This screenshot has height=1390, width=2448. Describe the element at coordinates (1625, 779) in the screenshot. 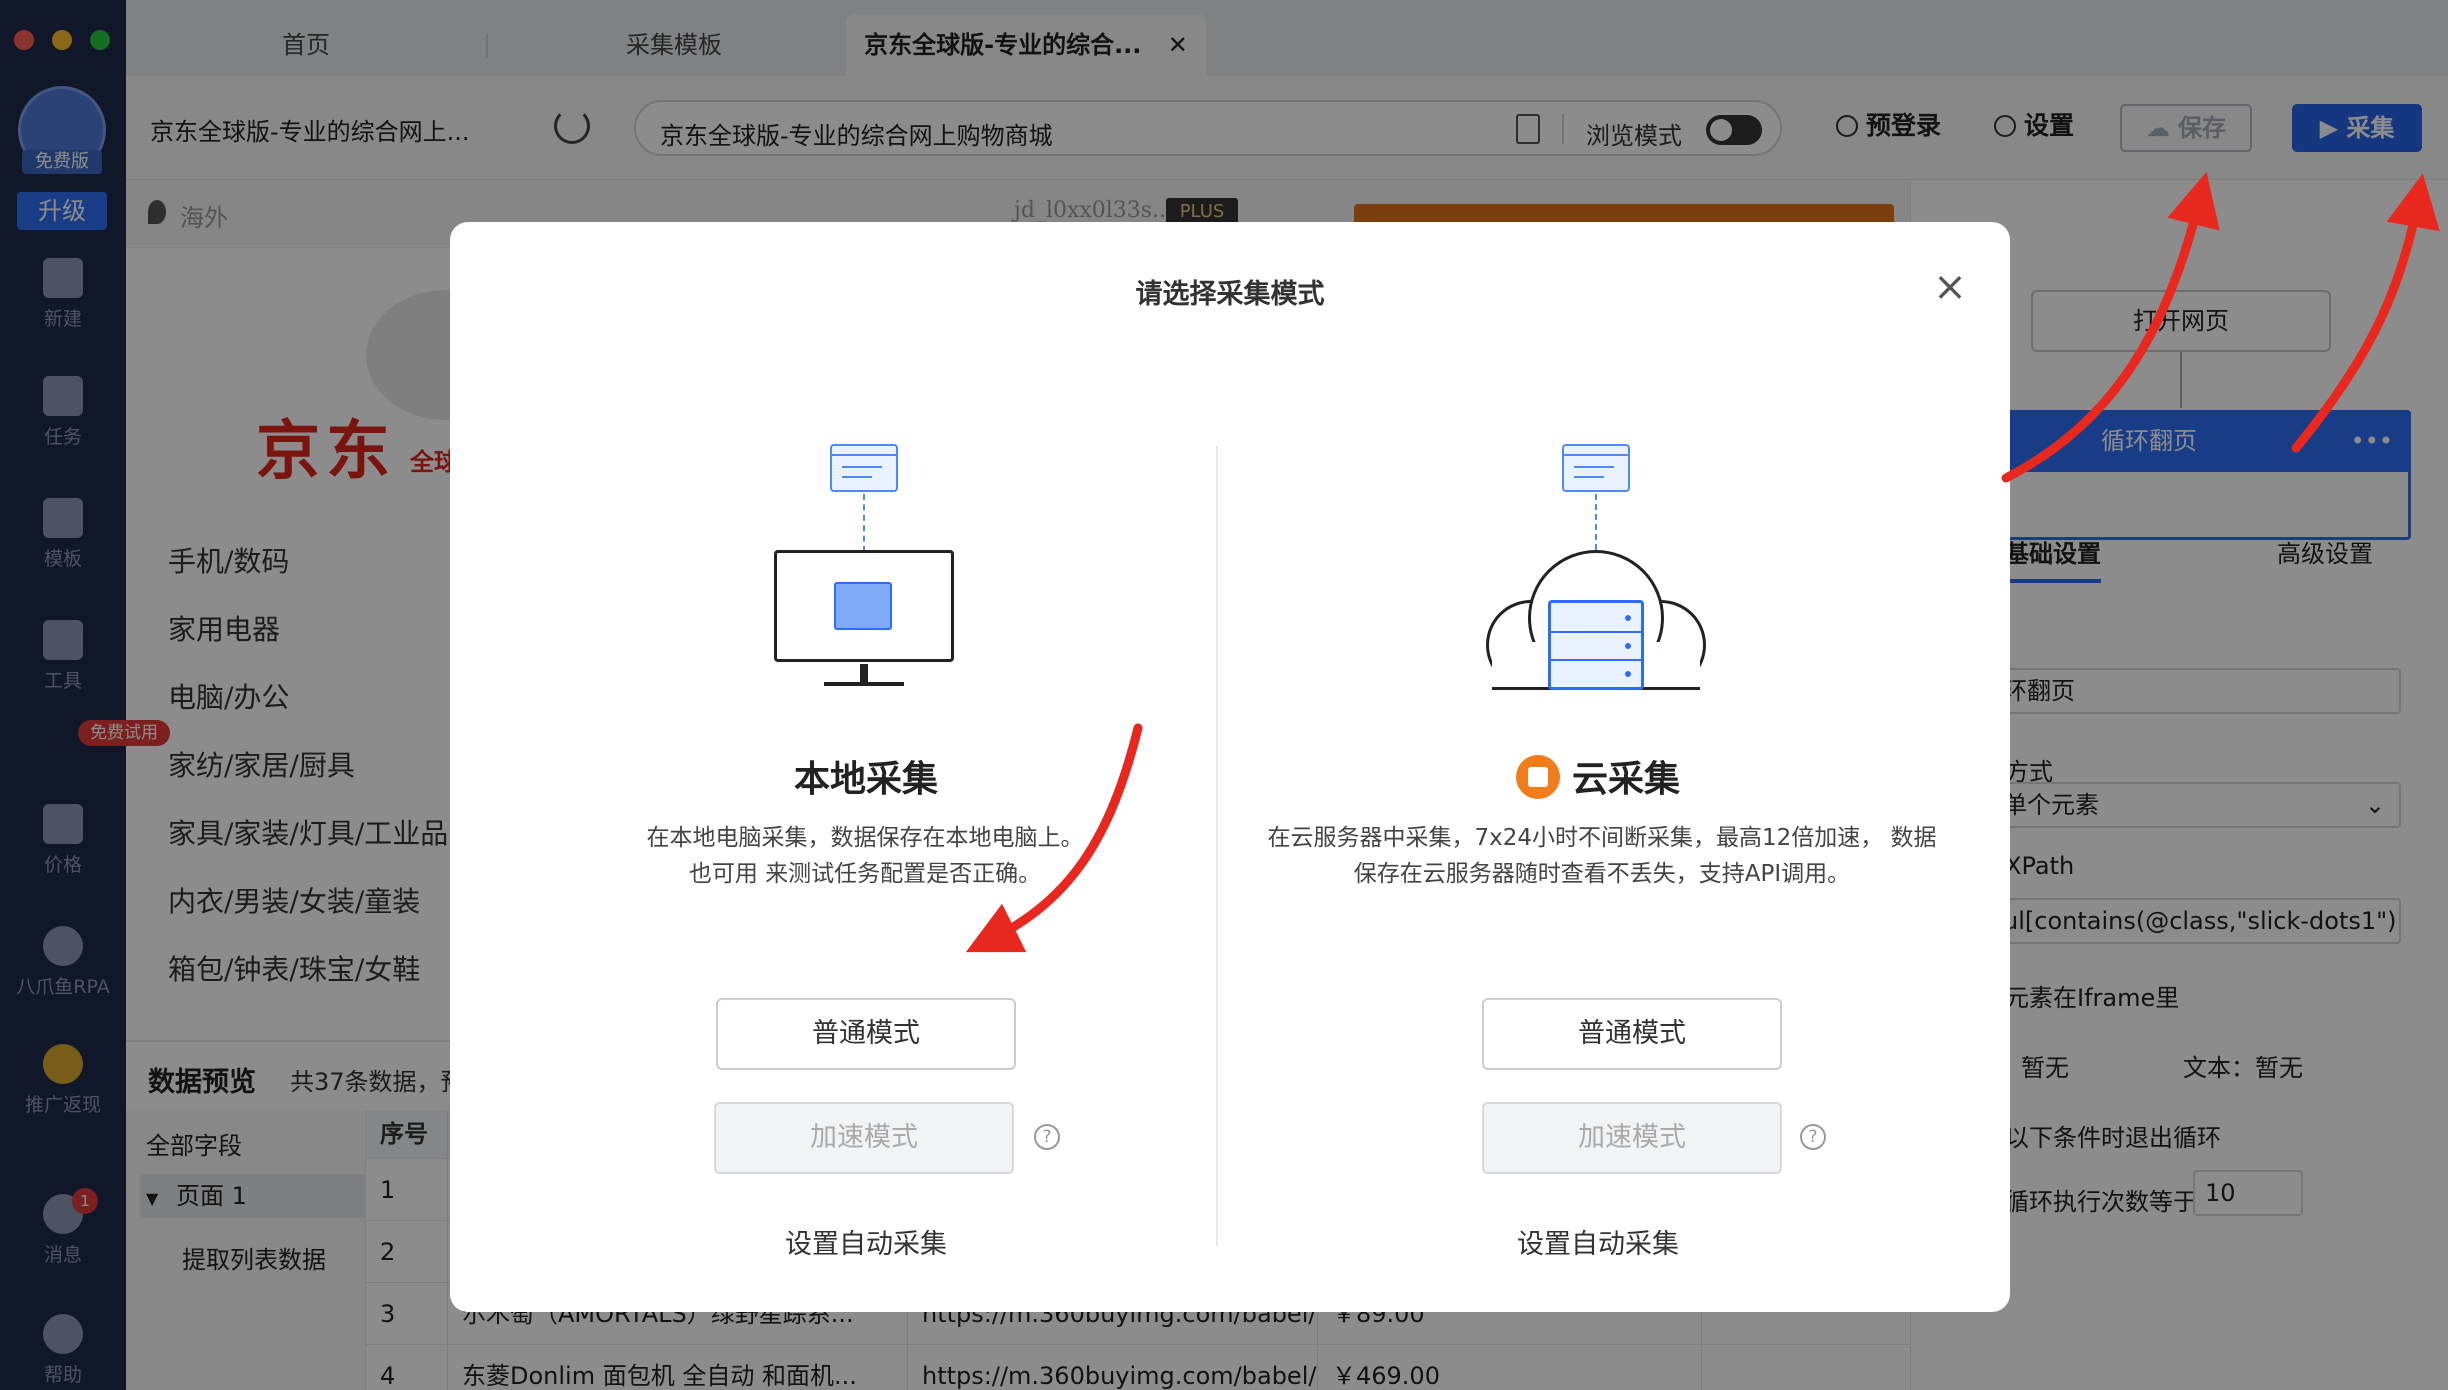

I see `cloud-title-label: 云采集` at that location.